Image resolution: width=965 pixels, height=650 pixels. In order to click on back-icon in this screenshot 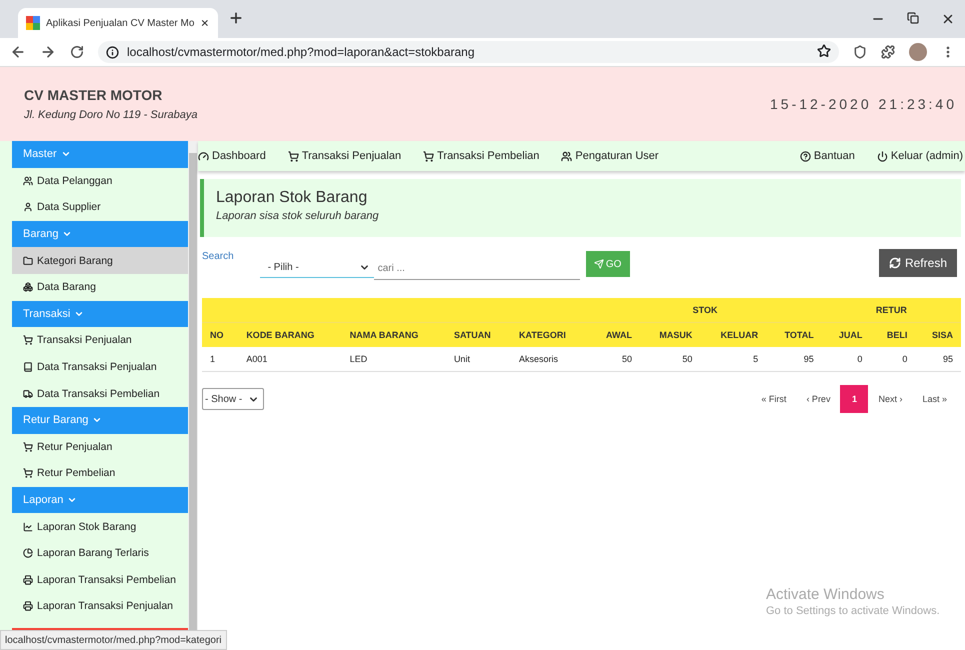, I will do `click(18, 52)`.